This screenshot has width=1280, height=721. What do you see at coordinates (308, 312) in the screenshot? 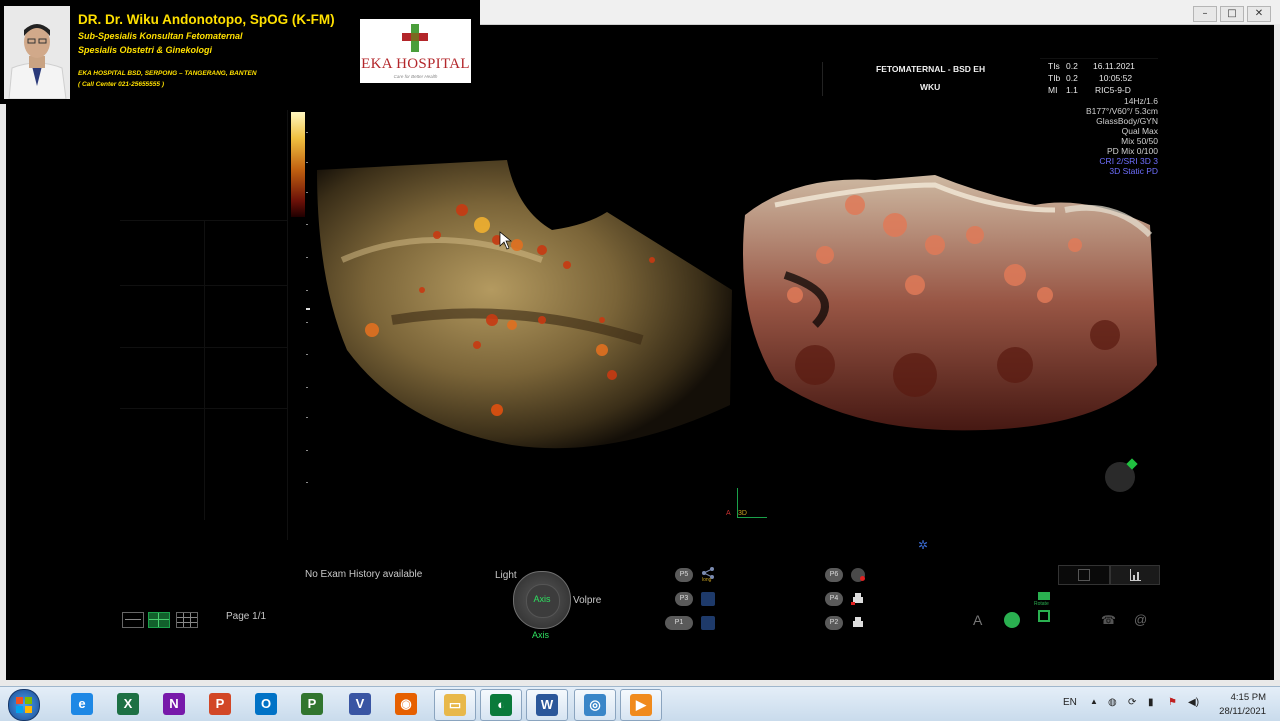
I see `depth-scale` at bounding box center [308, 312].